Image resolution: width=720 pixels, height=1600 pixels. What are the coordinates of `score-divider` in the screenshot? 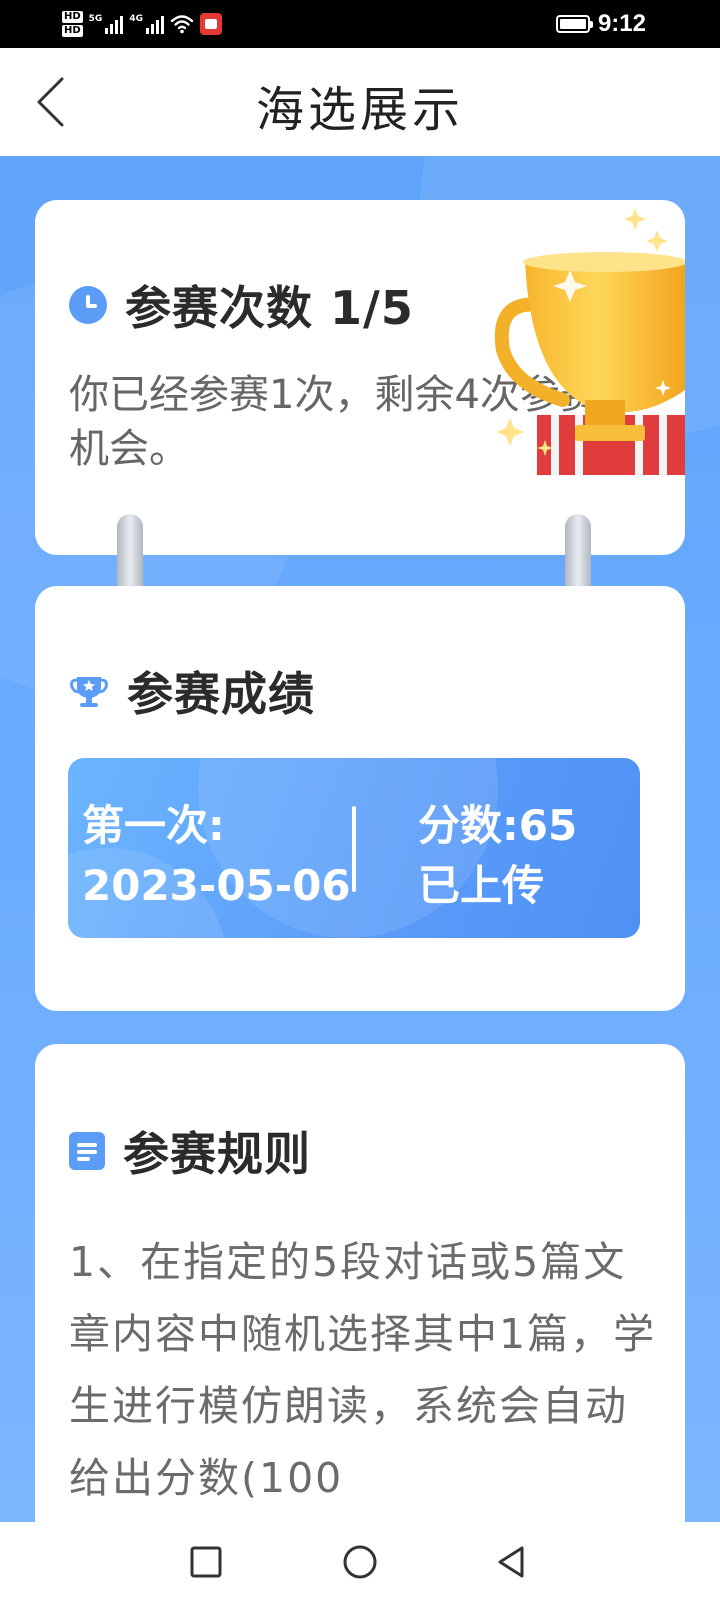 It's located at (354, 849).